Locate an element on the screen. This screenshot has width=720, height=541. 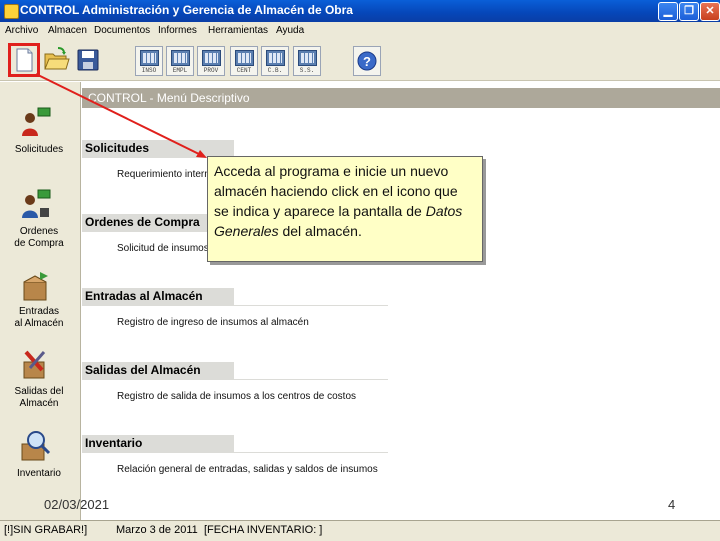
sidebar-item-label: de Compra is located at coordinates (39, 243).